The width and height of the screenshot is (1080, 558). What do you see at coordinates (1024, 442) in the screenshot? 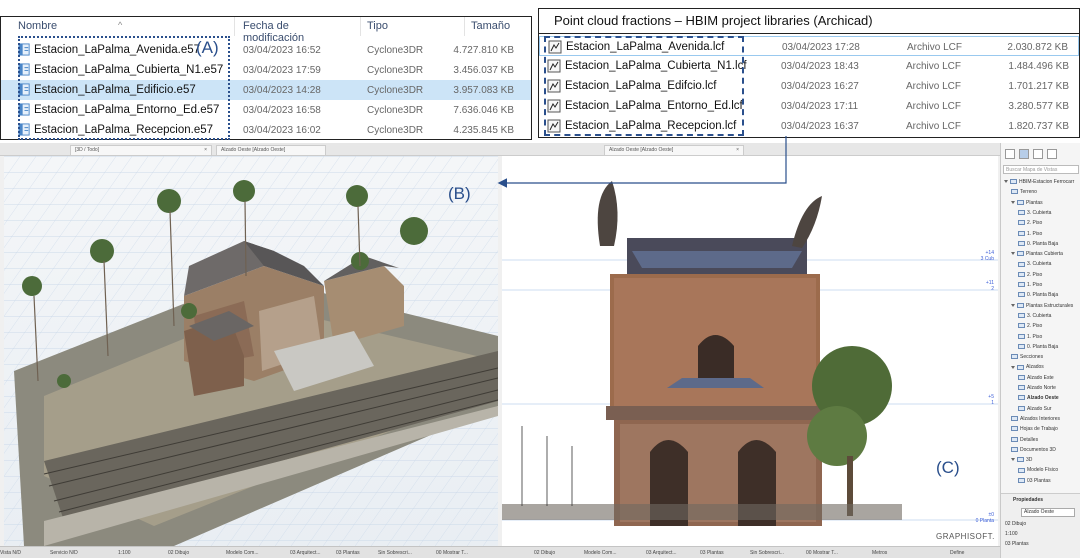
I see `nav-tree-item: Detalles` at bounding box center [1024, 442].